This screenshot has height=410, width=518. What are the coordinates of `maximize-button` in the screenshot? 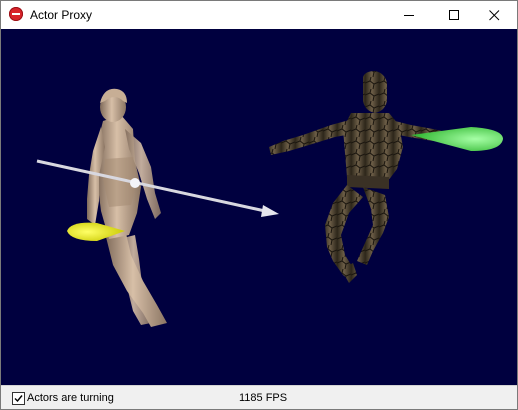 It's located at (454, 15).